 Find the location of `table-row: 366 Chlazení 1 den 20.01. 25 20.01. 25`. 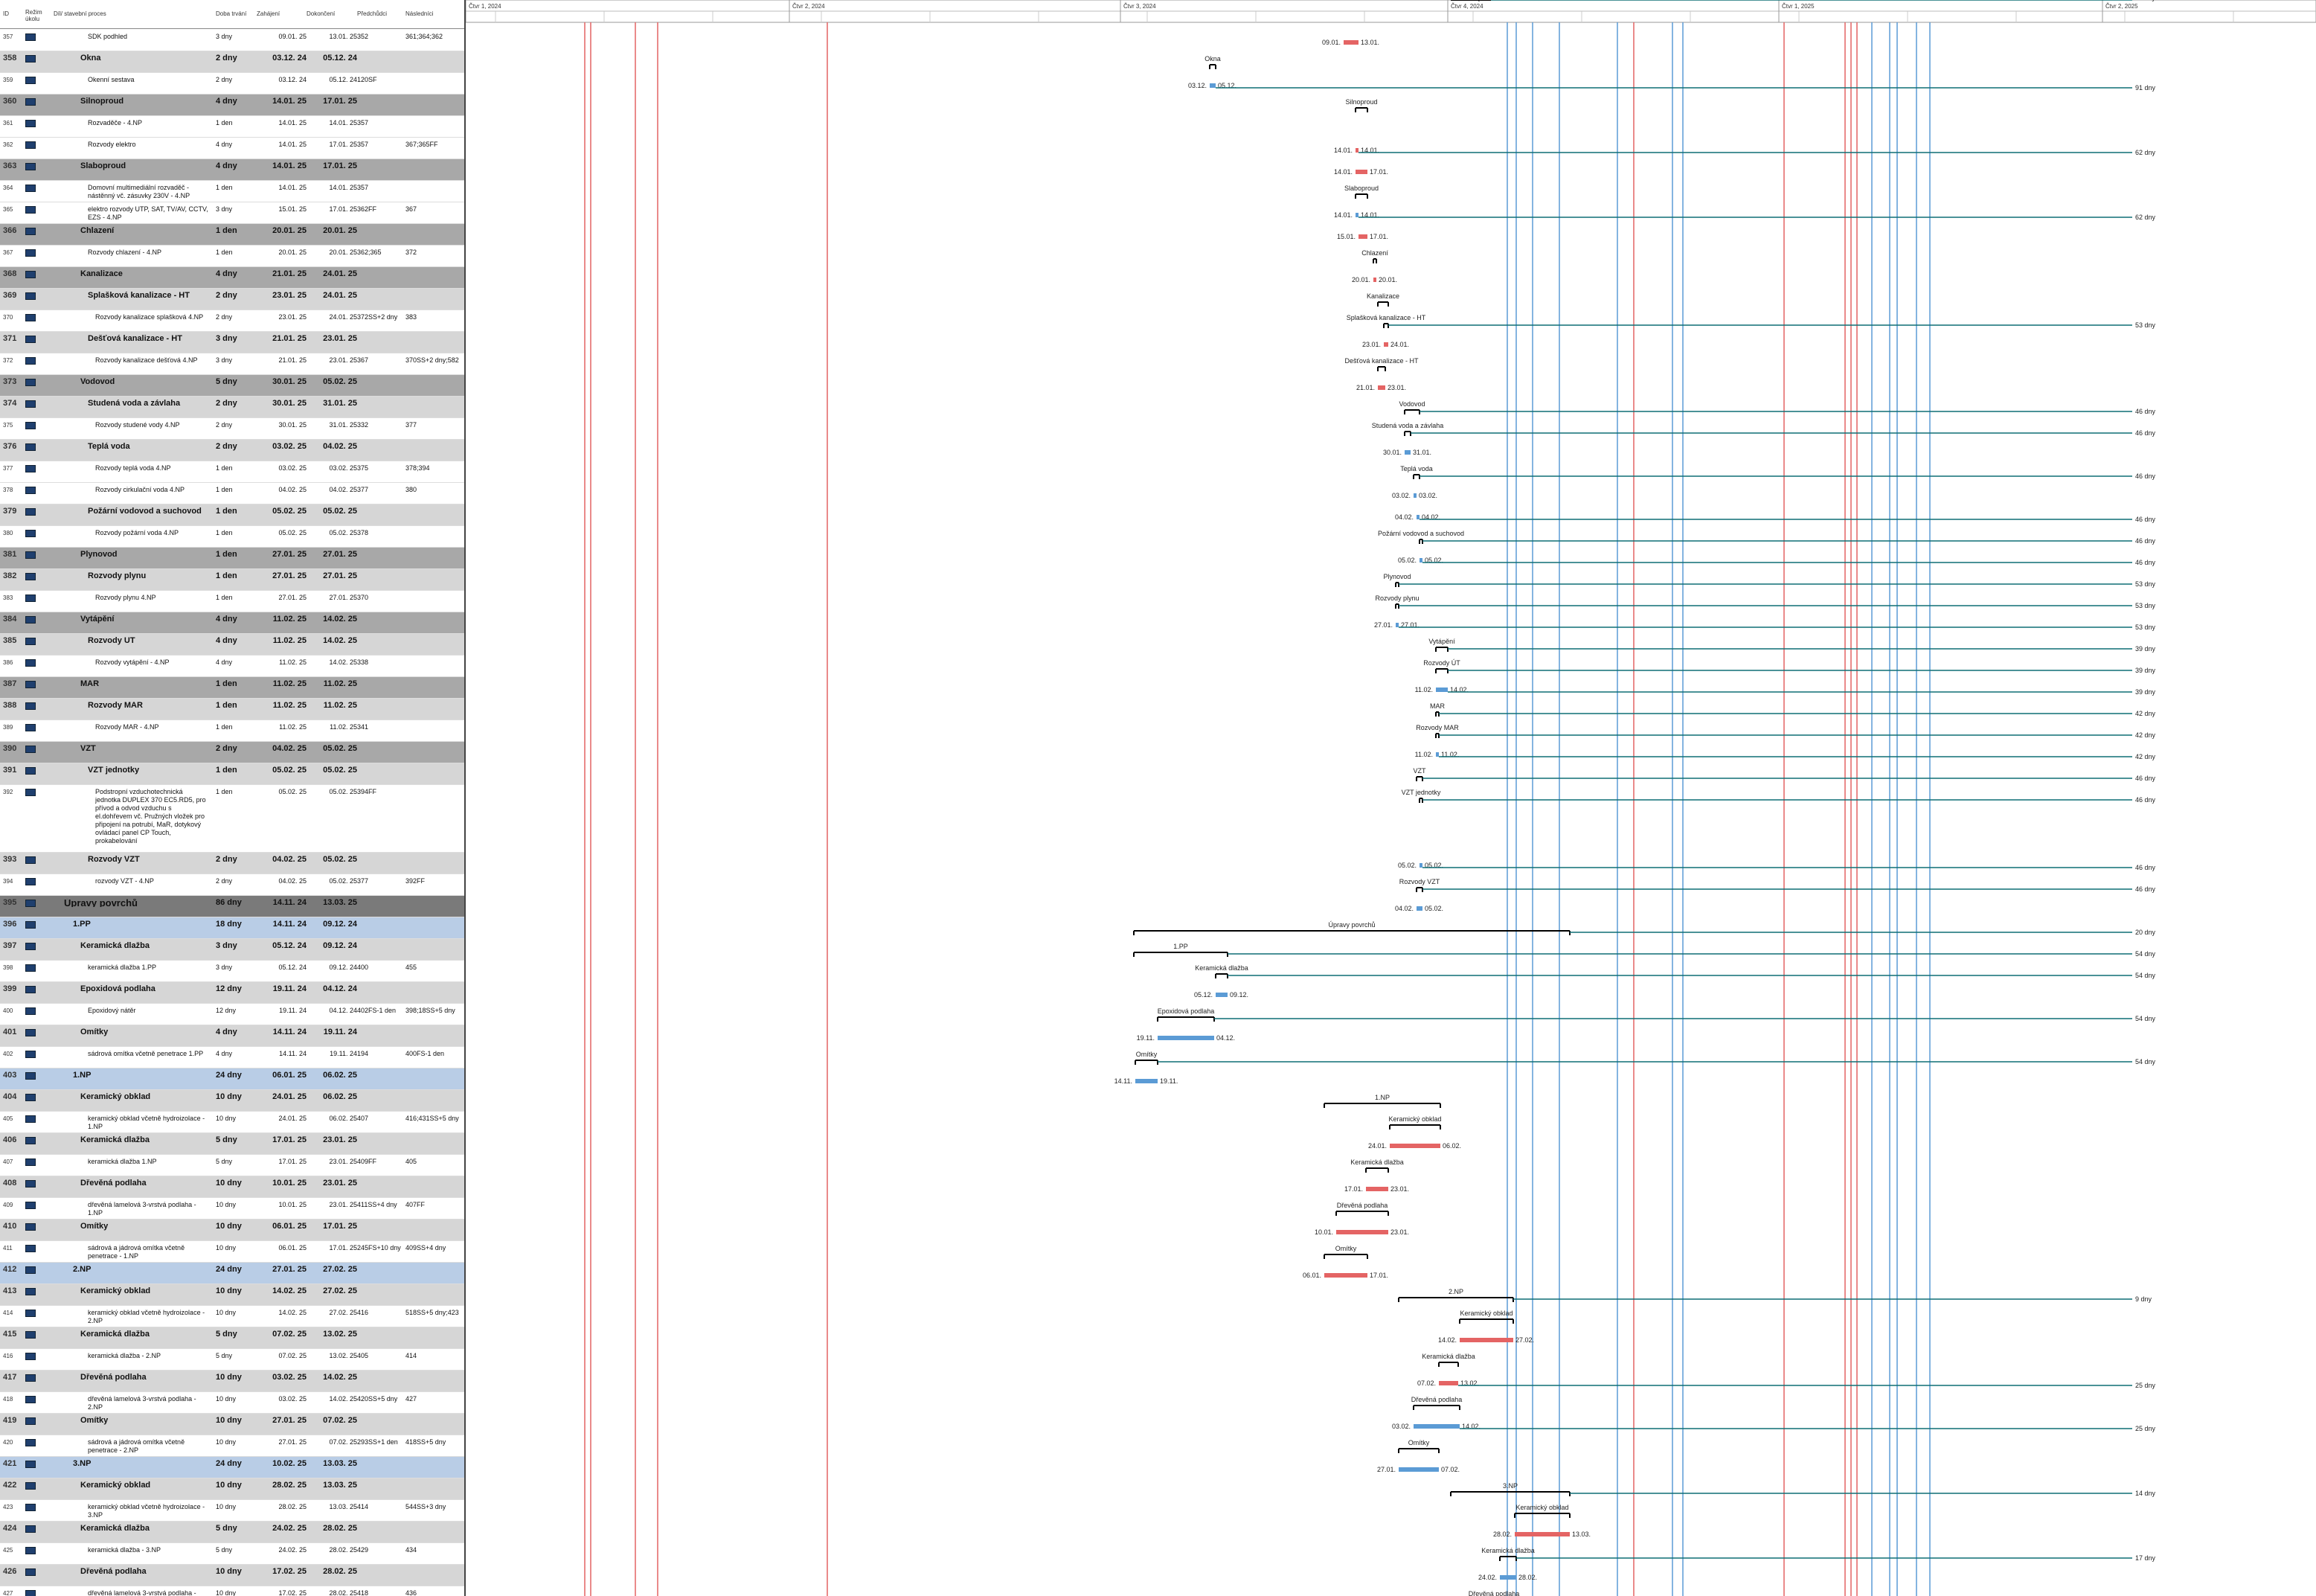

table-row: 366 Chlazení 1 den 20.01. 25 20.01. 25 is located at coordinates (232, 235).